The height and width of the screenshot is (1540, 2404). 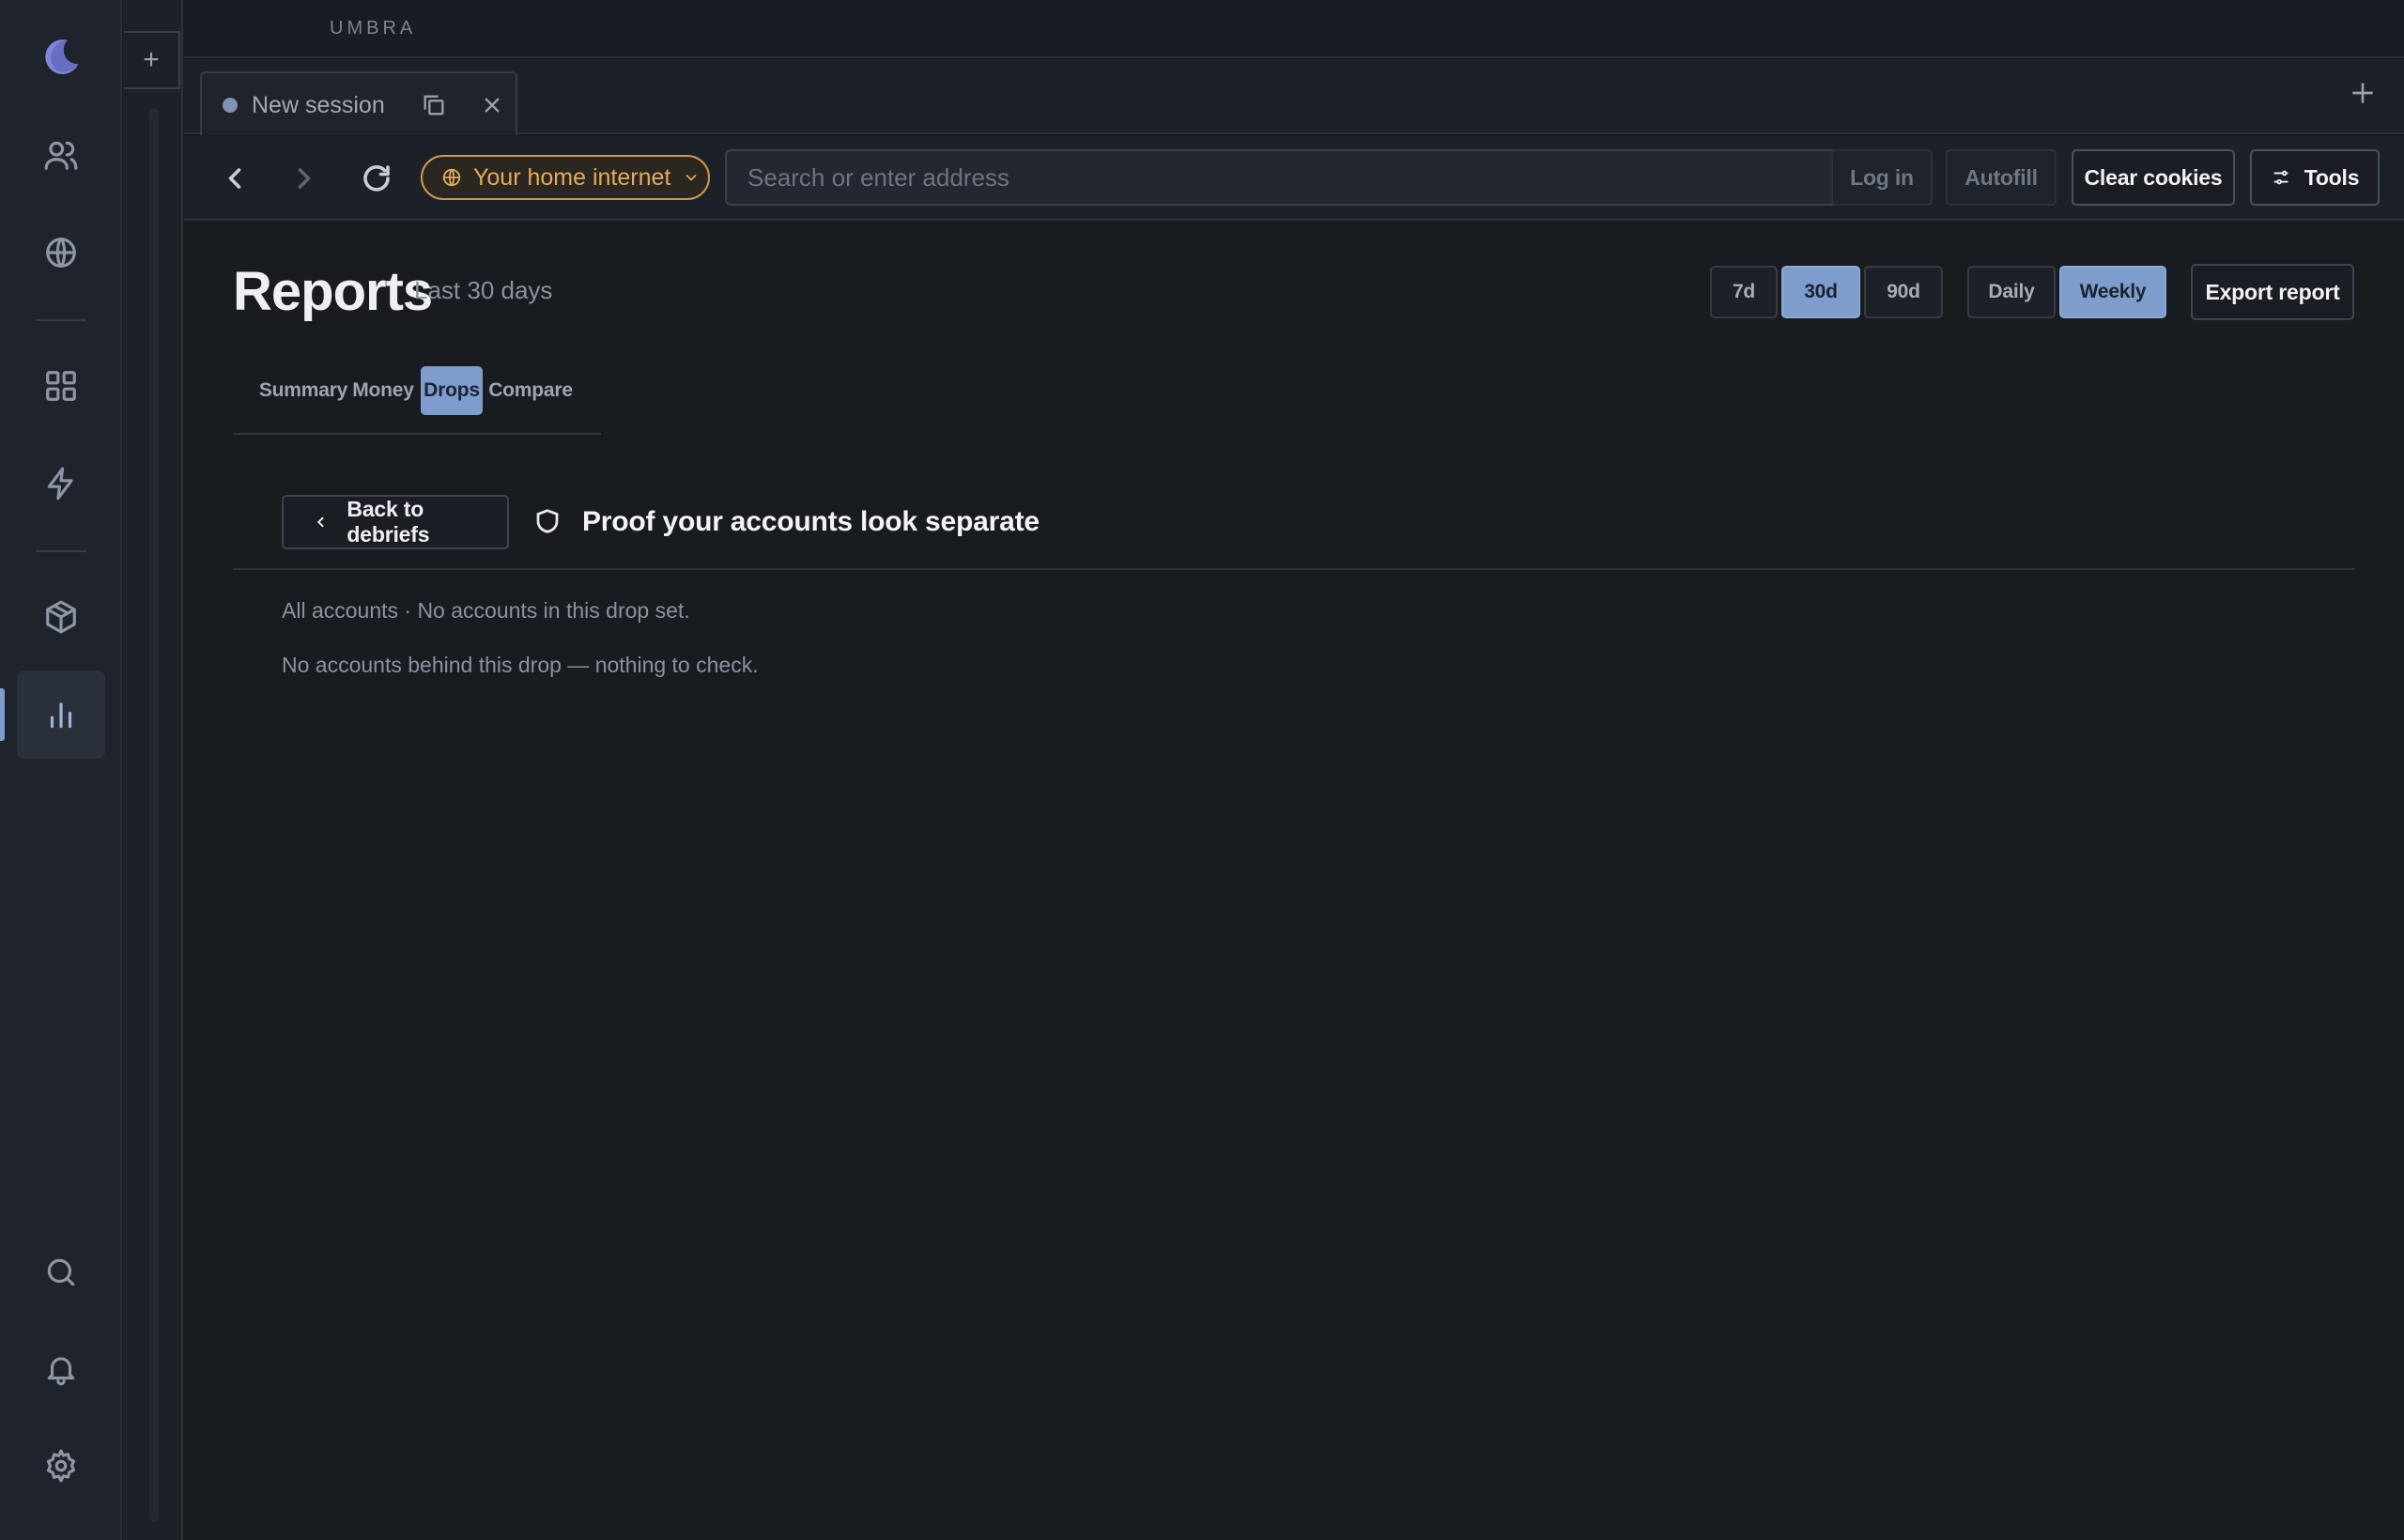 I want to click on back-to-debriefs-button: Back to debriefs, so click(x=395, y=522).